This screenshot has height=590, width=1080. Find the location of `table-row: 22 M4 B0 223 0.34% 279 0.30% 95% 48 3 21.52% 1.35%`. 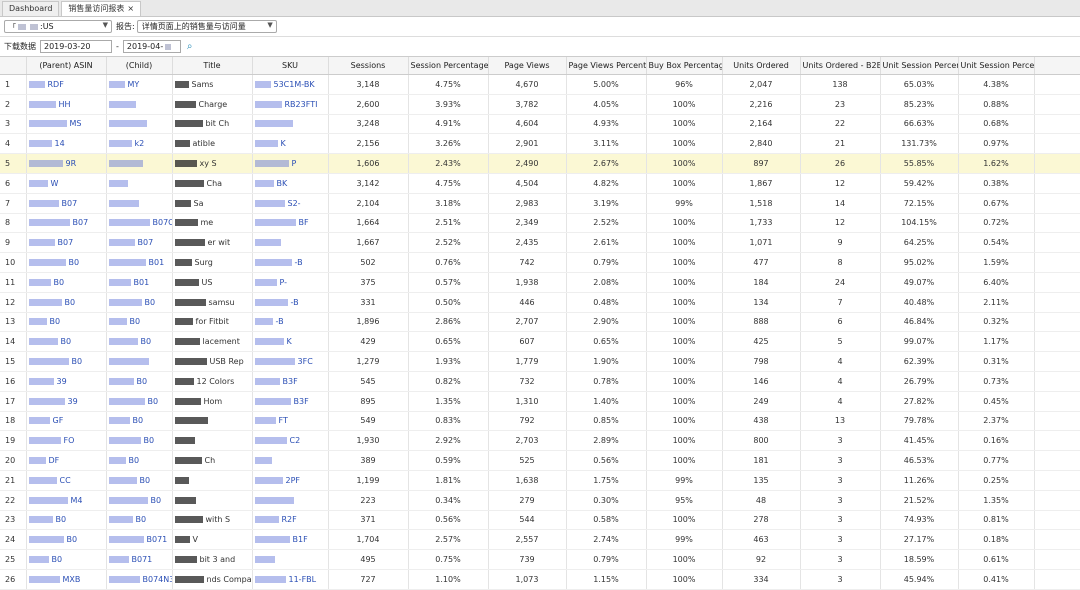

table-row: 22 M4 B0 223 0.34% 279 0.30% 95% 48 3 21.52% 1.35% is located at coordinates (540, 500).